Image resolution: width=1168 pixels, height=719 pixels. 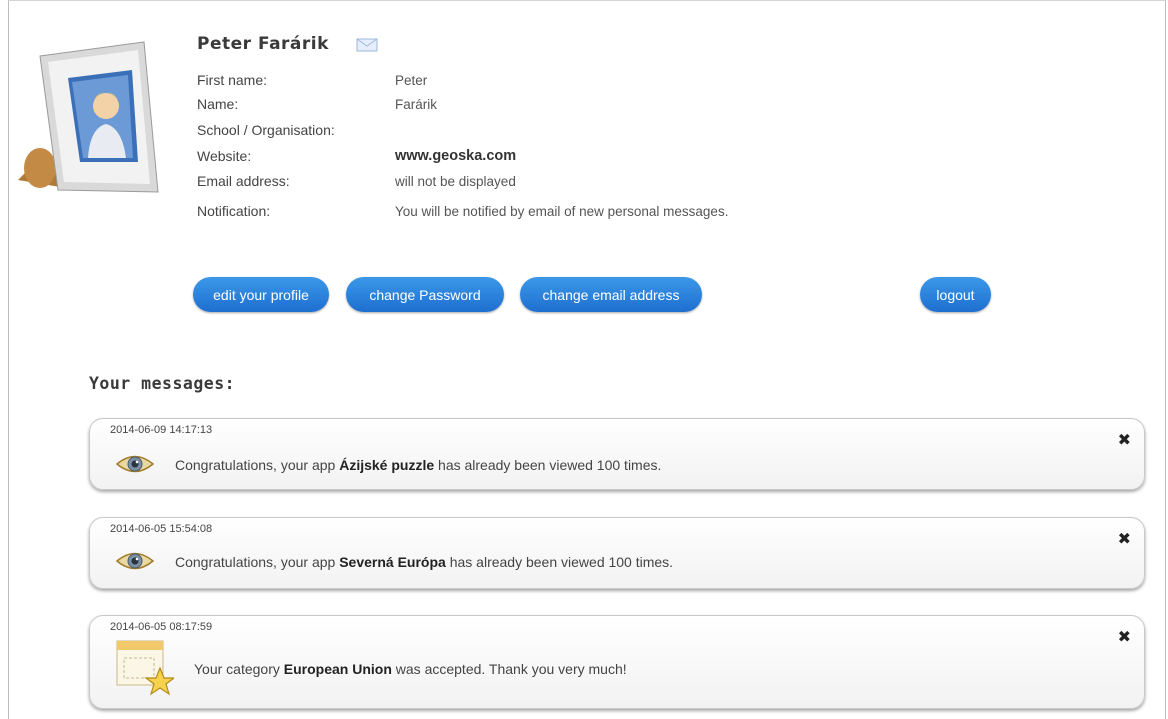 What do you see at coordinates (425, 294) in the screenshot?
I see `change-password-button: change Password` at bounding box center [425, 294].